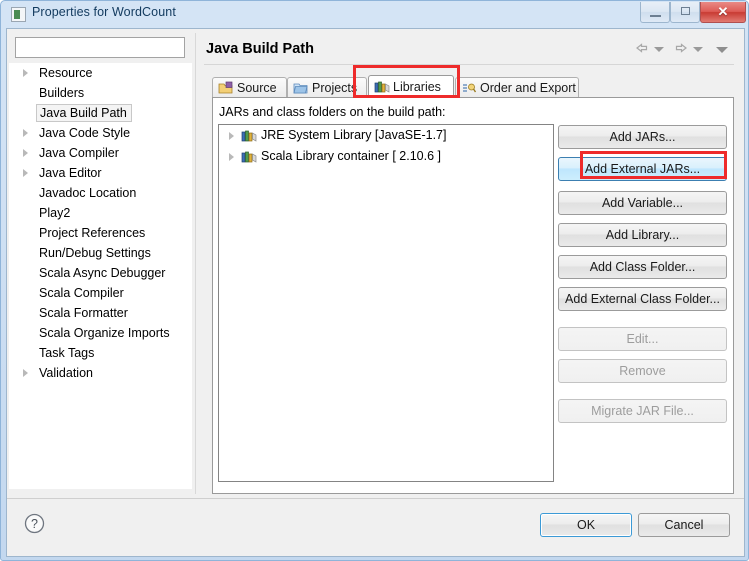 This screenshot has width=749, height=561. I want to click on build-path-tabs: Source Projects Libraries Order and Export, so click(473, 86).